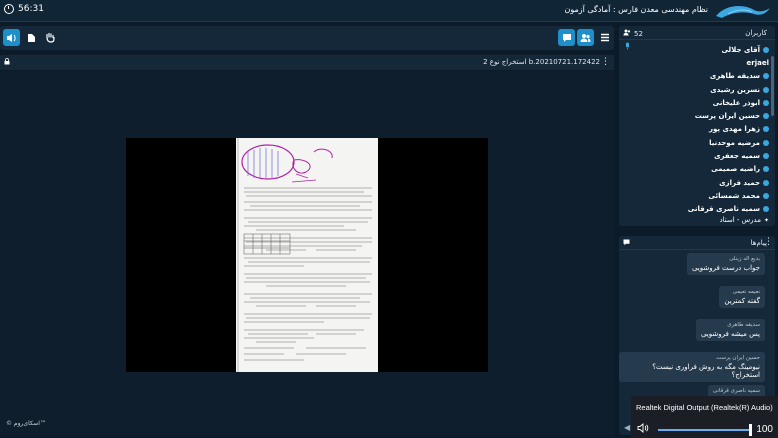  Describe the element at coordinates (604, 37) in the screenshot. I see `menu-icon` at that location.